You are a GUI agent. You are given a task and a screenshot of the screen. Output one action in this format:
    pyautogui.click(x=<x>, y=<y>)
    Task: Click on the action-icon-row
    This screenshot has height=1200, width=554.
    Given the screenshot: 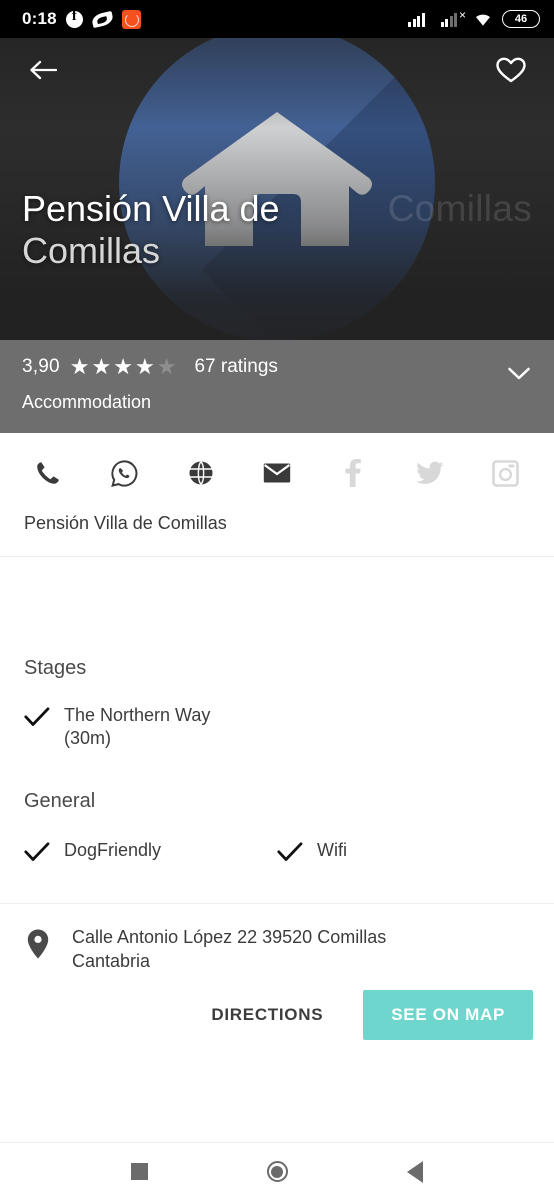 What is the action you would take?
    pyautogui.click(x=277, y=471)
    